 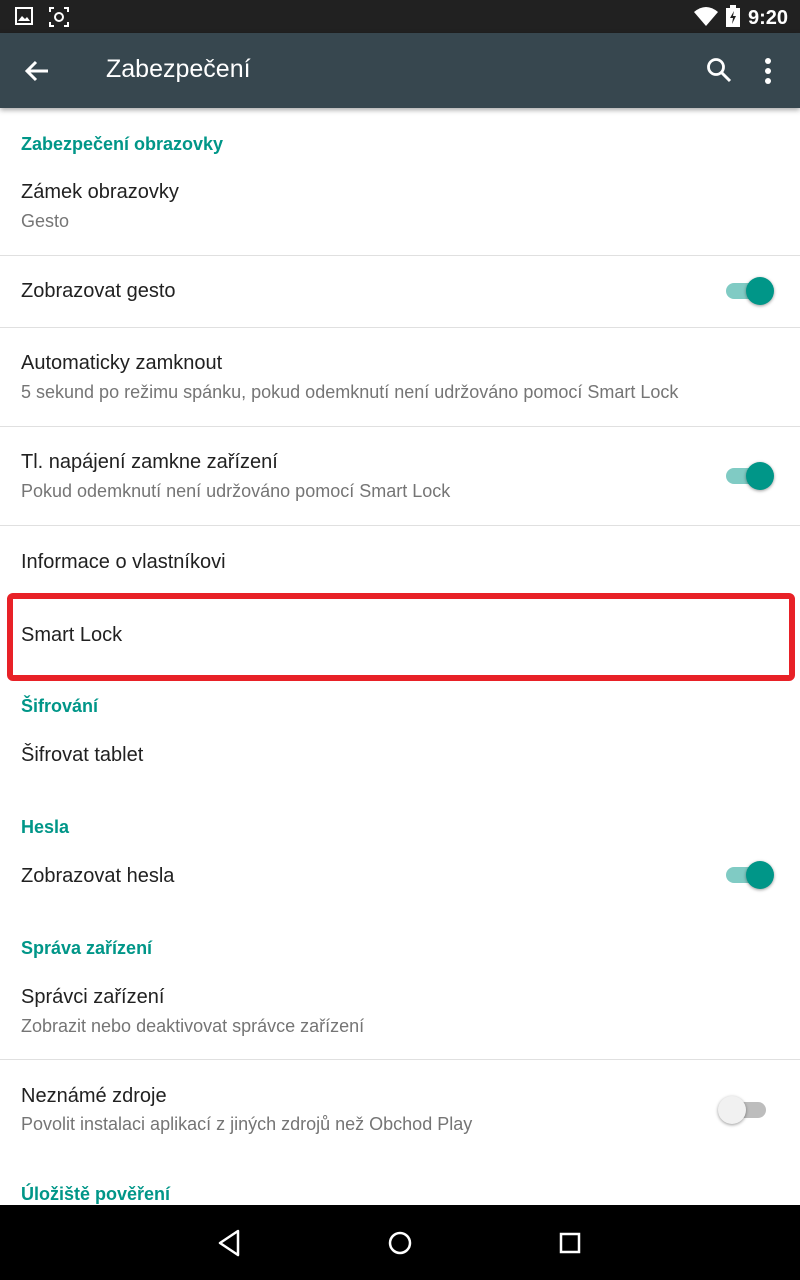 I want to click on unknown-sources-switch, so click(x=745, y=1110).